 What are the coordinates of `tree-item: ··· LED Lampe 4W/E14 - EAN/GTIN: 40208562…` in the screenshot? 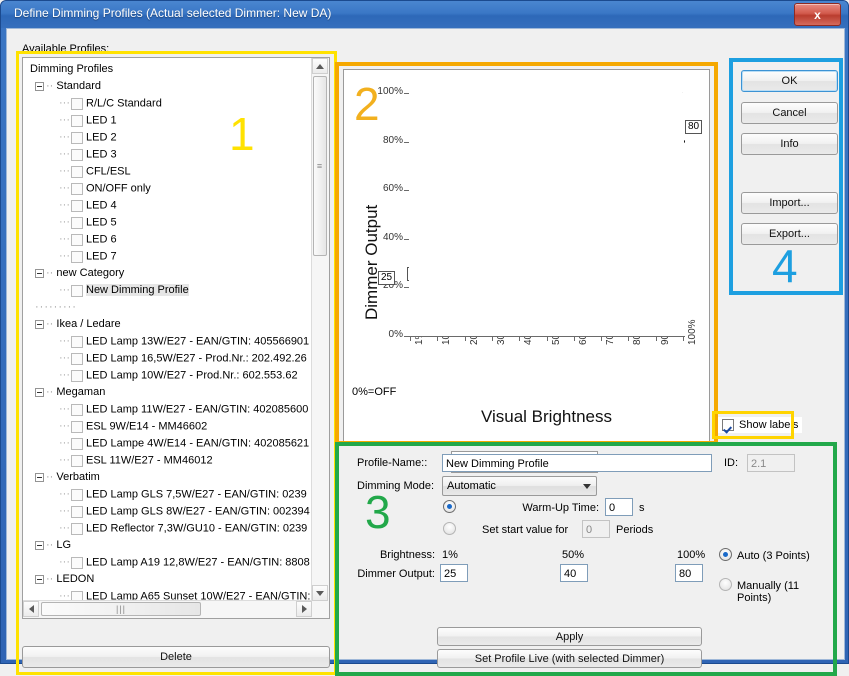 It's located at (178, 443).